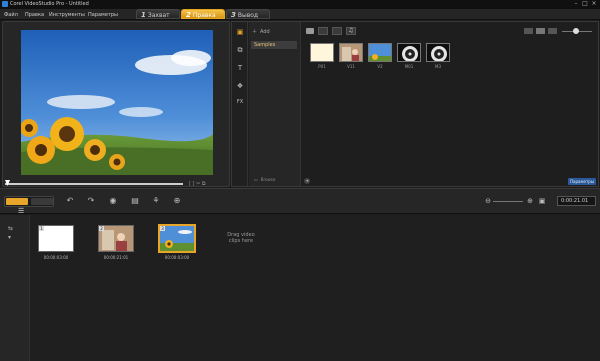  Describe the element at coordinates (113, 201) in the screenshot. I see `record-capture-icon: ◉` at that location.